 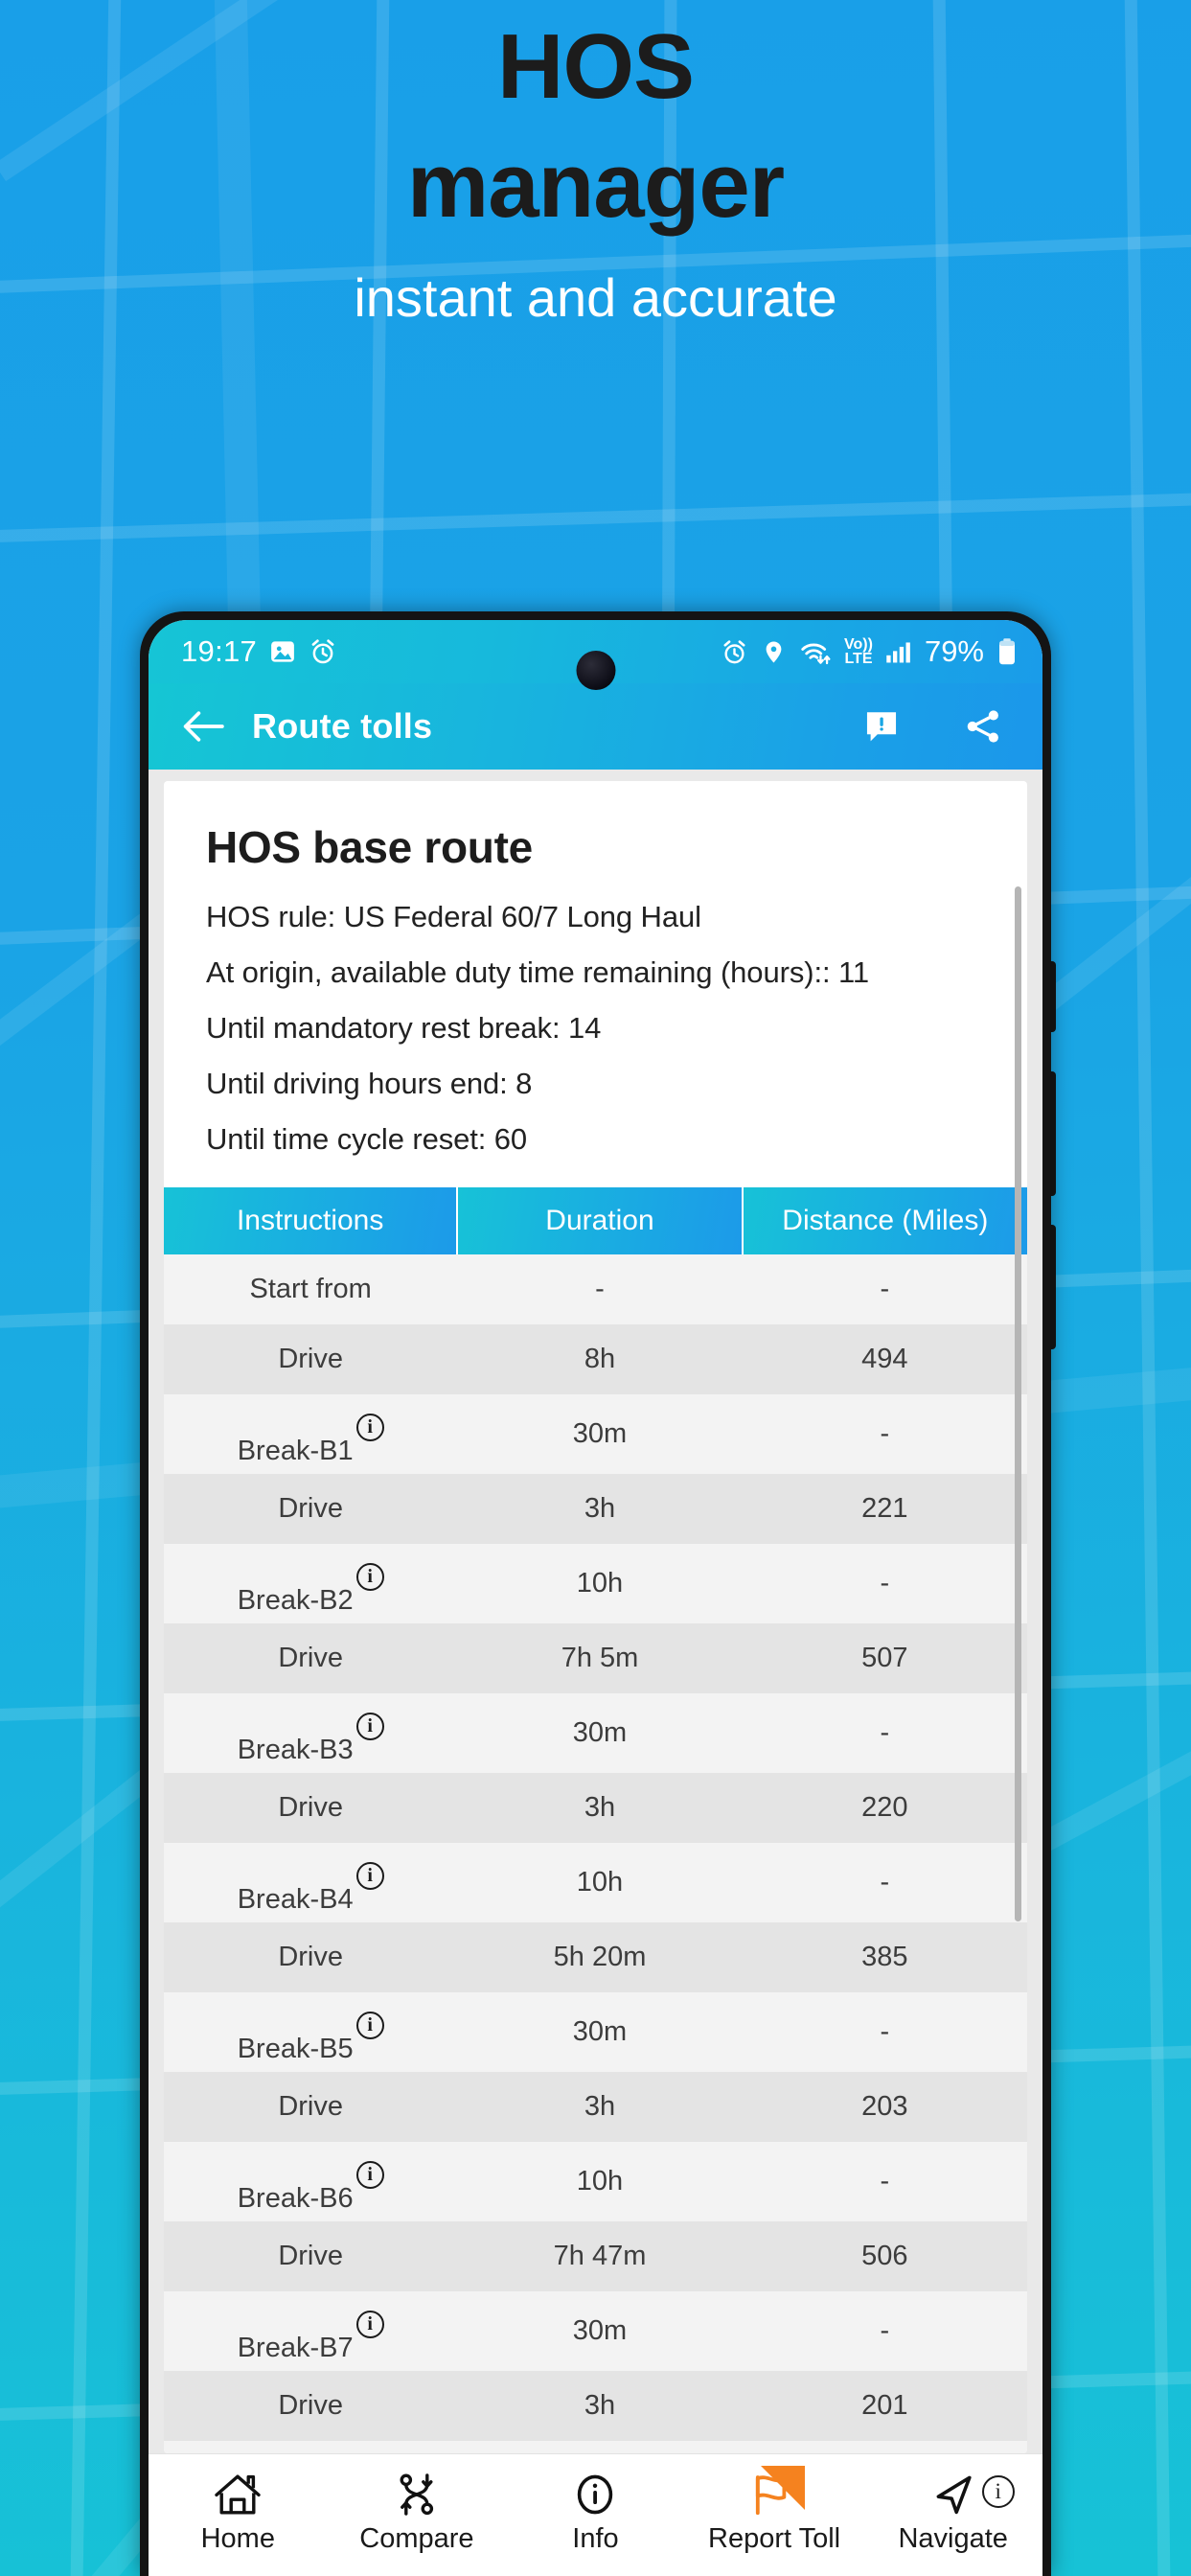 What do you see at coordinates (954, 651) in the screenshot?
I see `battery-percentage: 79%` at bounding box center [954, 651].